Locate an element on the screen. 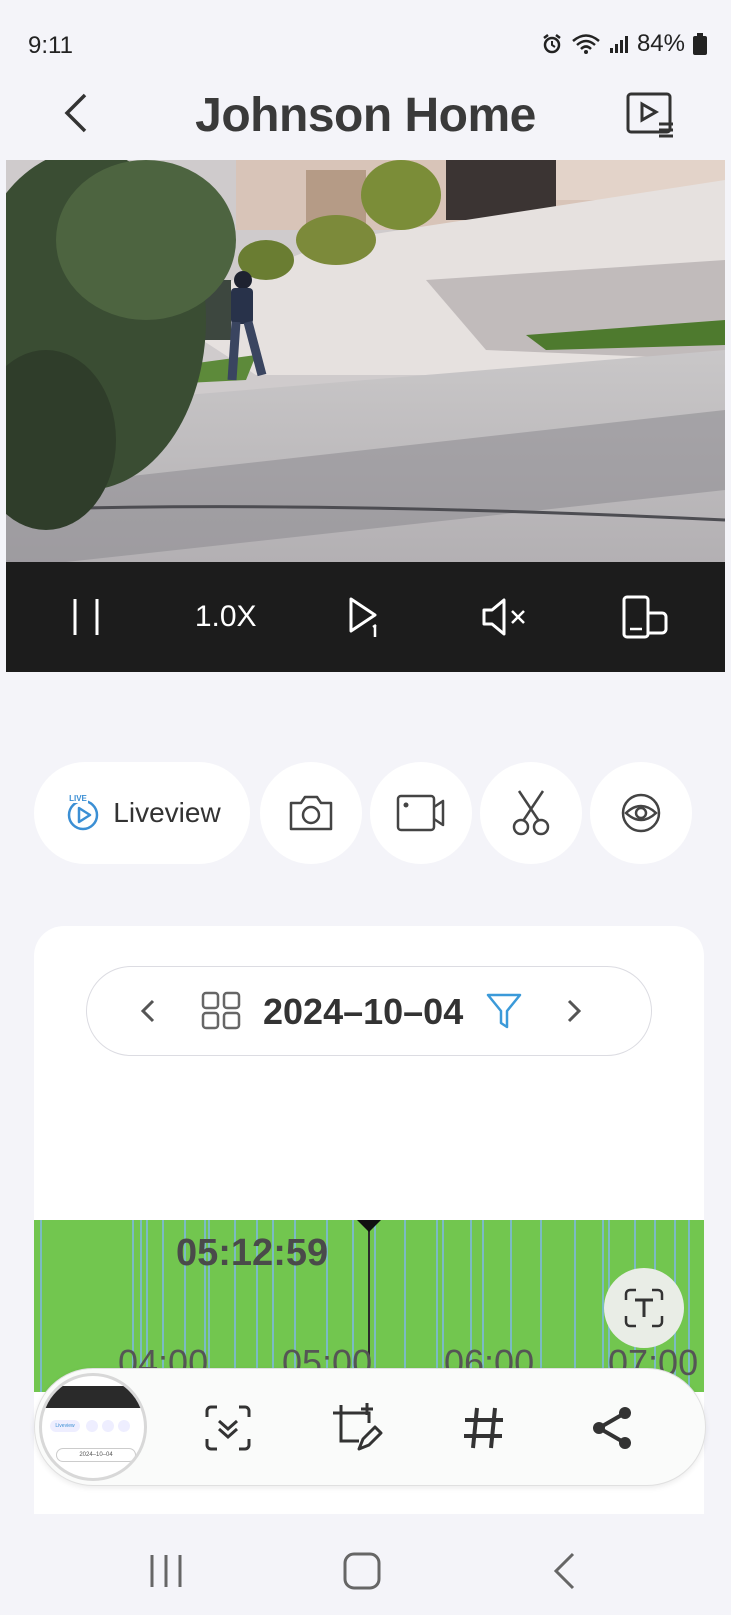 The height and width of the screenshot is (1615, 731). screenshot-toolbar: Liveview 2024–10–04 is located at coordinates (370, 1427).